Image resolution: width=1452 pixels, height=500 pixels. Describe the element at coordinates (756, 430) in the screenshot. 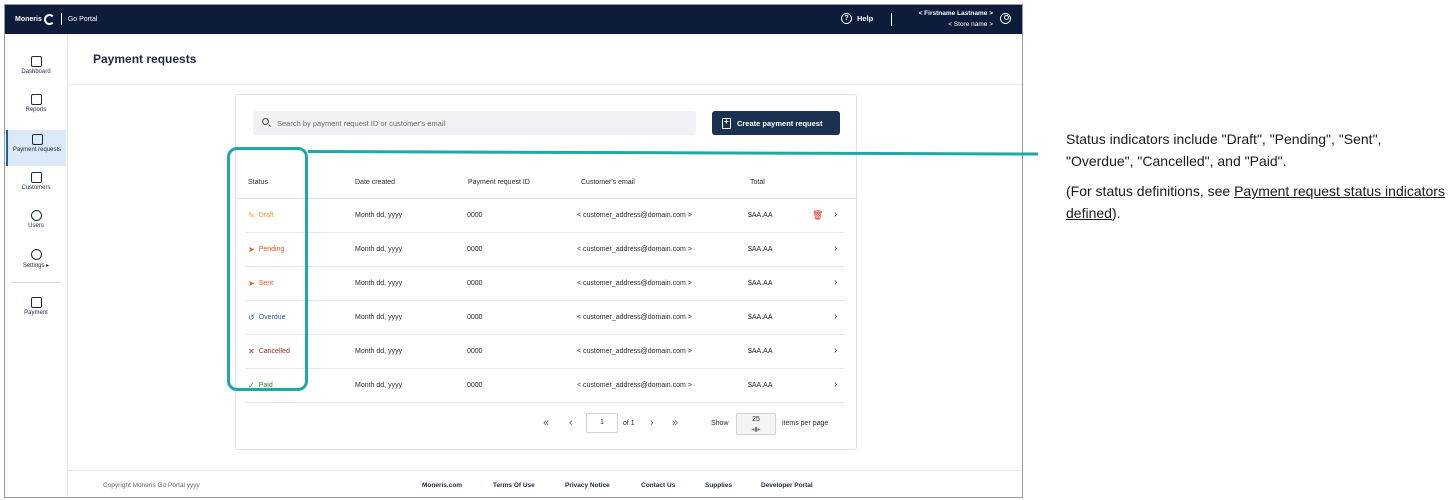

I see `scroll-handle-icon: ◂▮▸` at that location.